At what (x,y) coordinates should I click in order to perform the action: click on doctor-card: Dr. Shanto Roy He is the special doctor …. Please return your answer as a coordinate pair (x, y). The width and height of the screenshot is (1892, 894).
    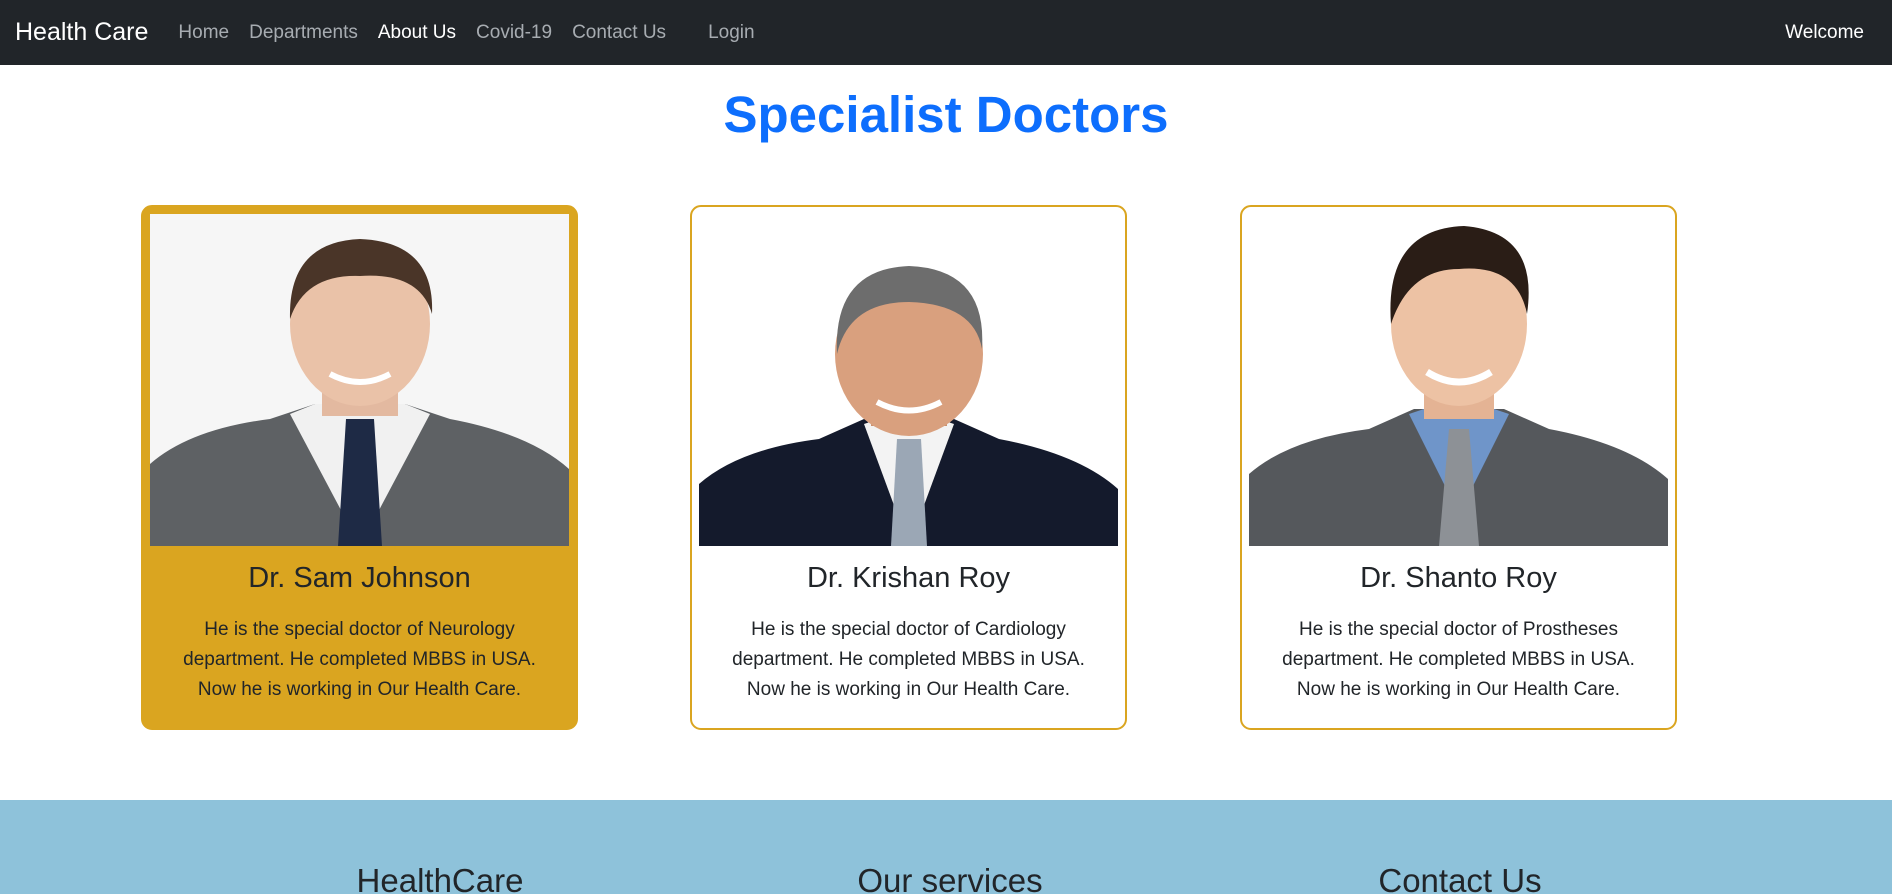
    Looking at the image, I should click on (1458, 467).